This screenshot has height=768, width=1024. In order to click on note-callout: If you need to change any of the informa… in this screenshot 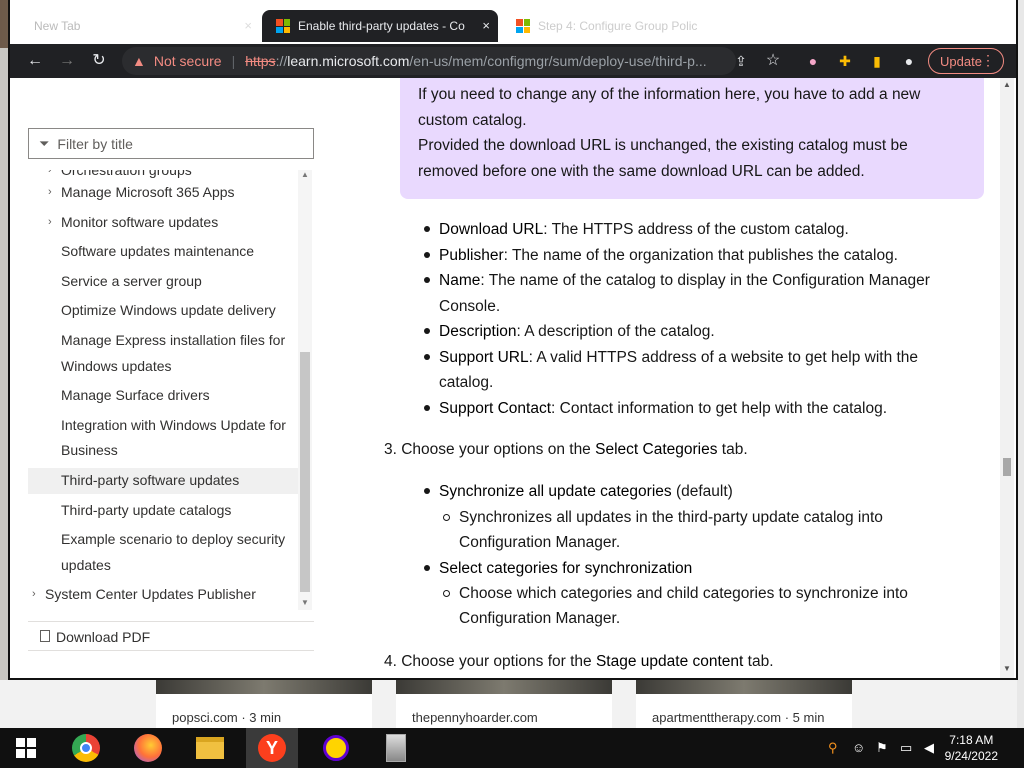, I will do `click(692, 138)`.